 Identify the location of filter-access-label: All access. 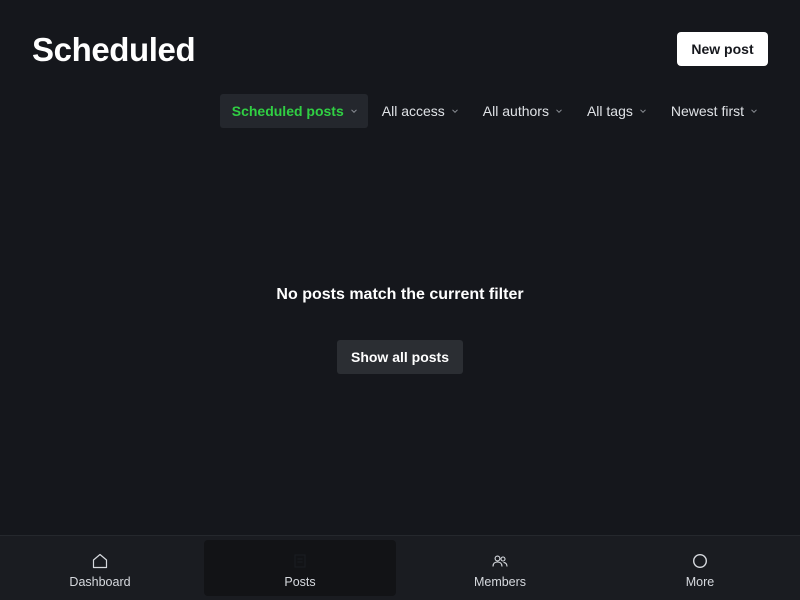
(413, 111).